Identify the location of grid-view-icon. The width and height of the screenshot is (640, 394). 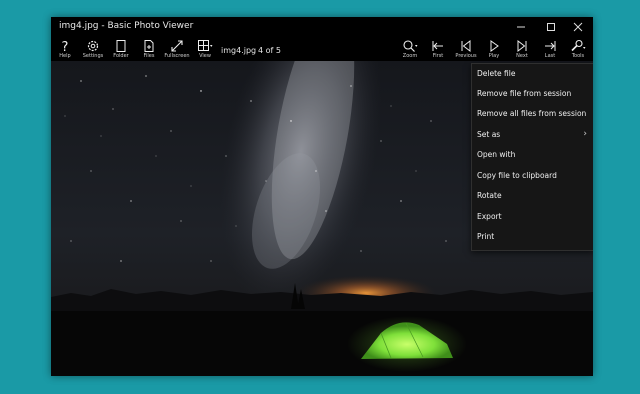
(205, 45).